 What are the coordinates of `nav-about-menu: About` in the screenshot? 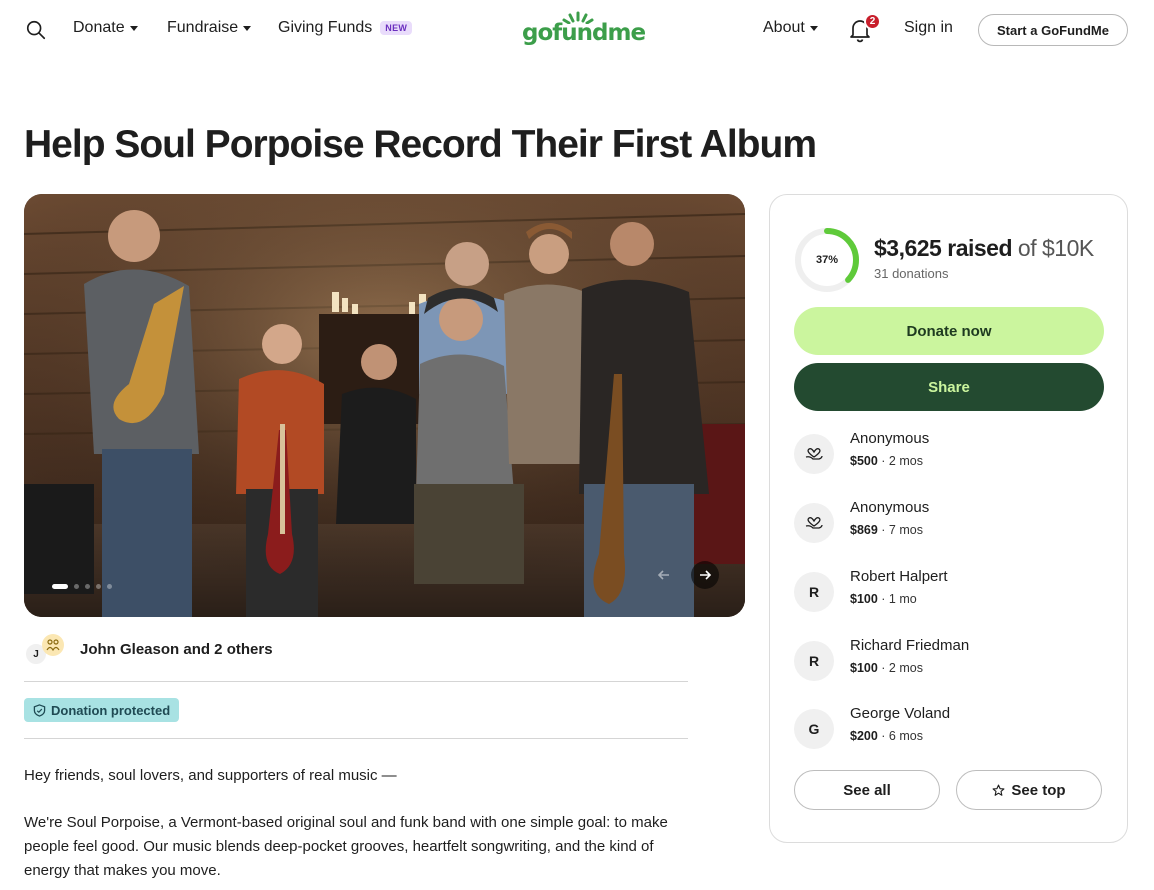 It's located at (790, 28).